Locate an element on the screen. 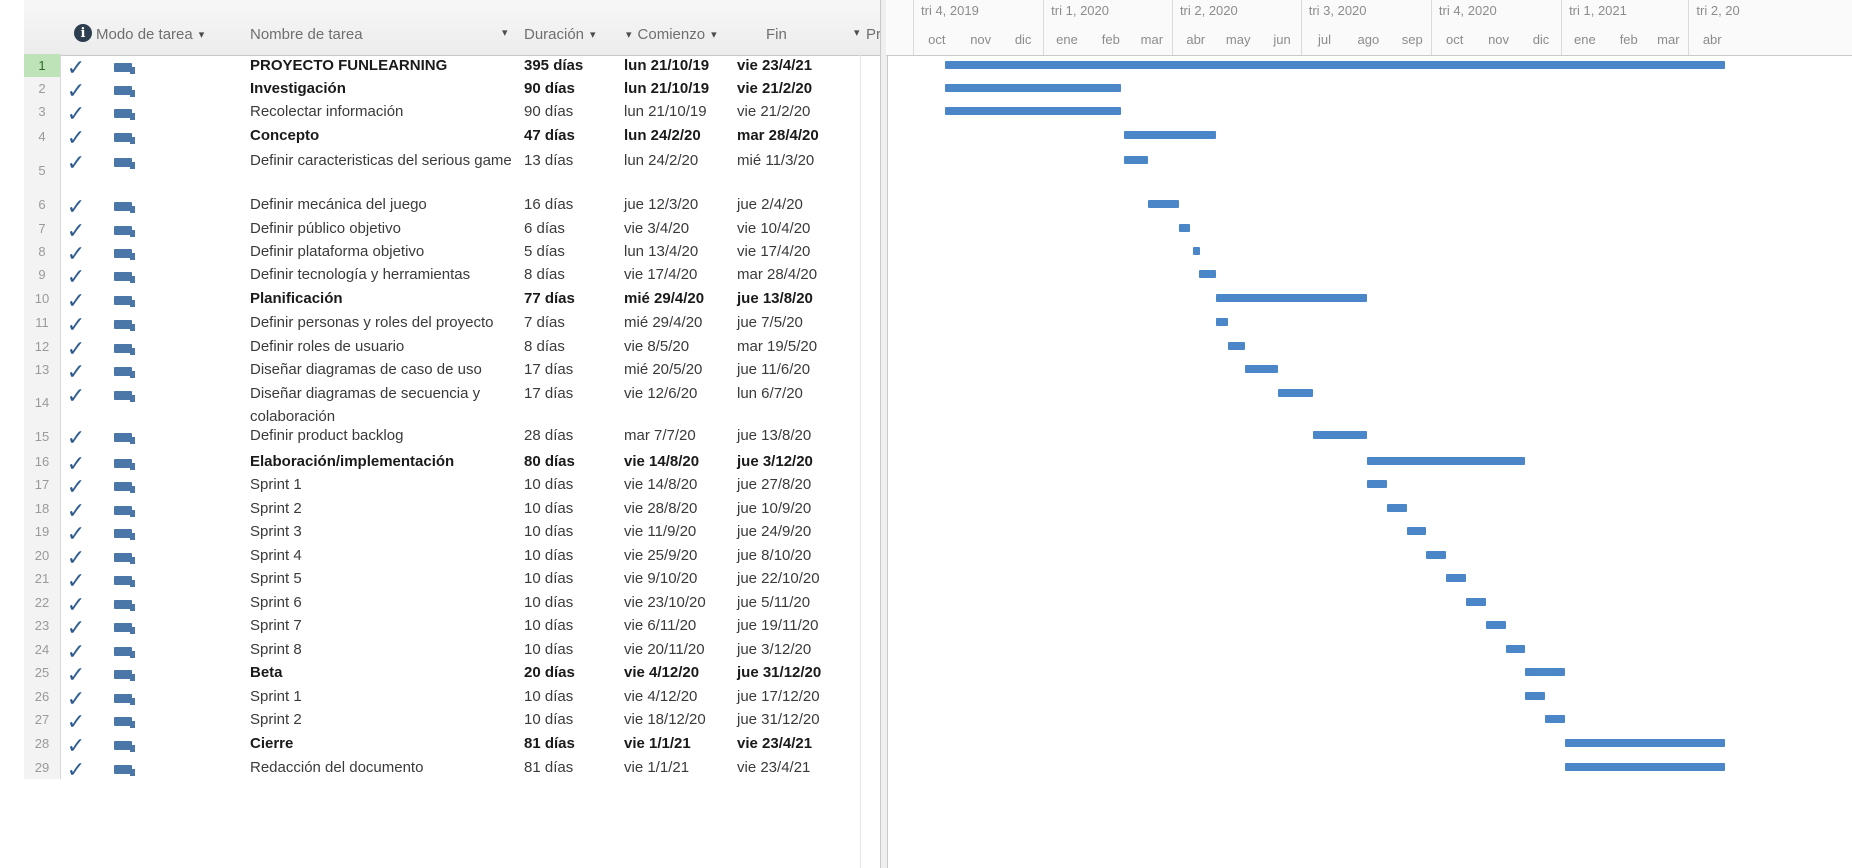  task-end: vie 17/4/20 is located at coordinates (797, 251).